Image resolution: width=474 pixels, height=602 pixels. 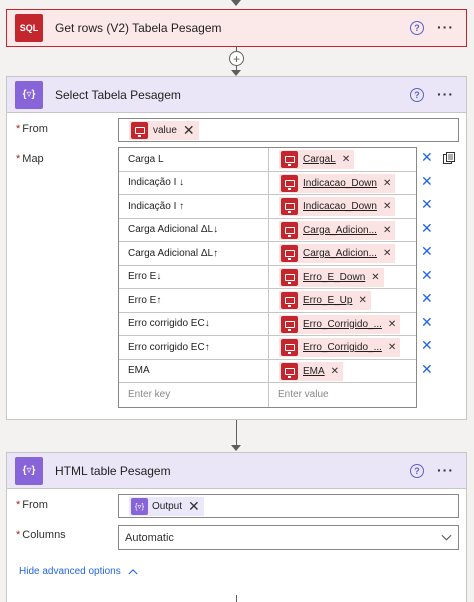 I want to click on chevron-up-icon, so click(x=133, y=572).